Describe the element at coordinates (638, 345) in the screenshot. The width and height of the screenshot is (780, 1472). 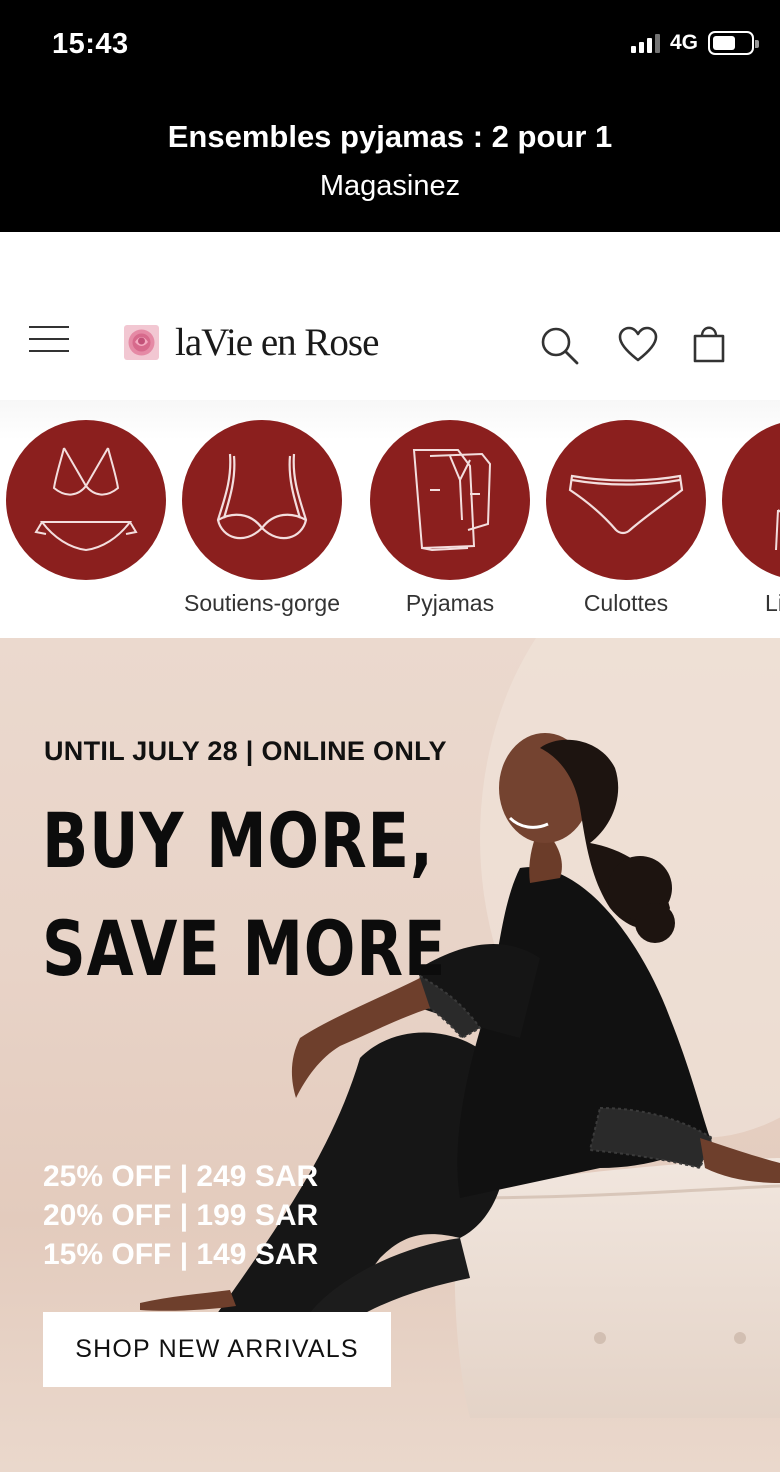
I see `heart-icon` at that location.